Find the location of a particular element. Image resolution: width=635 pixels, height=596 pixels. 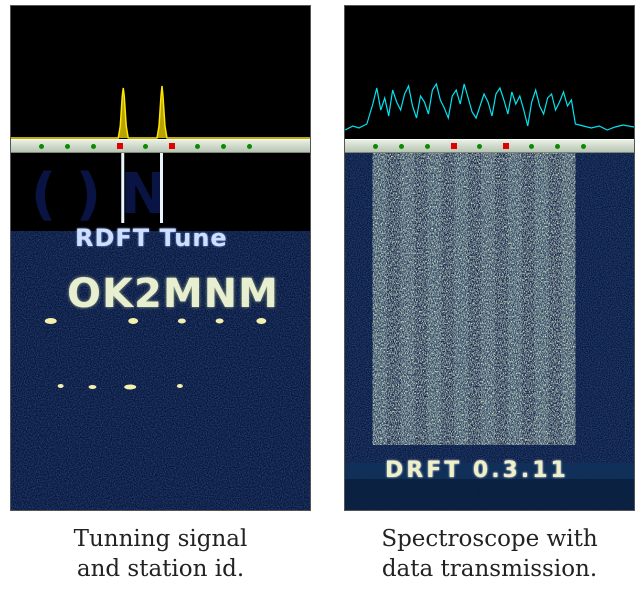

caption-right-line2: data transmission. is located at coordinates (489, 569).